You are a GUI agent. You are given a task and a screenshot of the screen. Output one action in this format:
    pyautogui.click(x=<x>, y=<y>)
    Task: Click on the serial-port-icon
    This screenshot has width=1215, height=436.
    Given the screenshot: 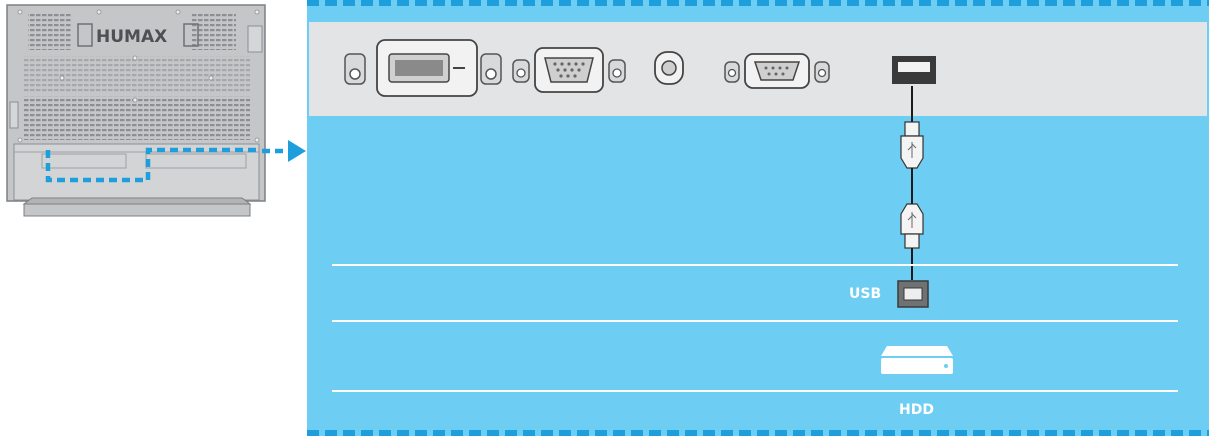 What is the action you would take?
    pyautogui.click(x=777, y=71)
    